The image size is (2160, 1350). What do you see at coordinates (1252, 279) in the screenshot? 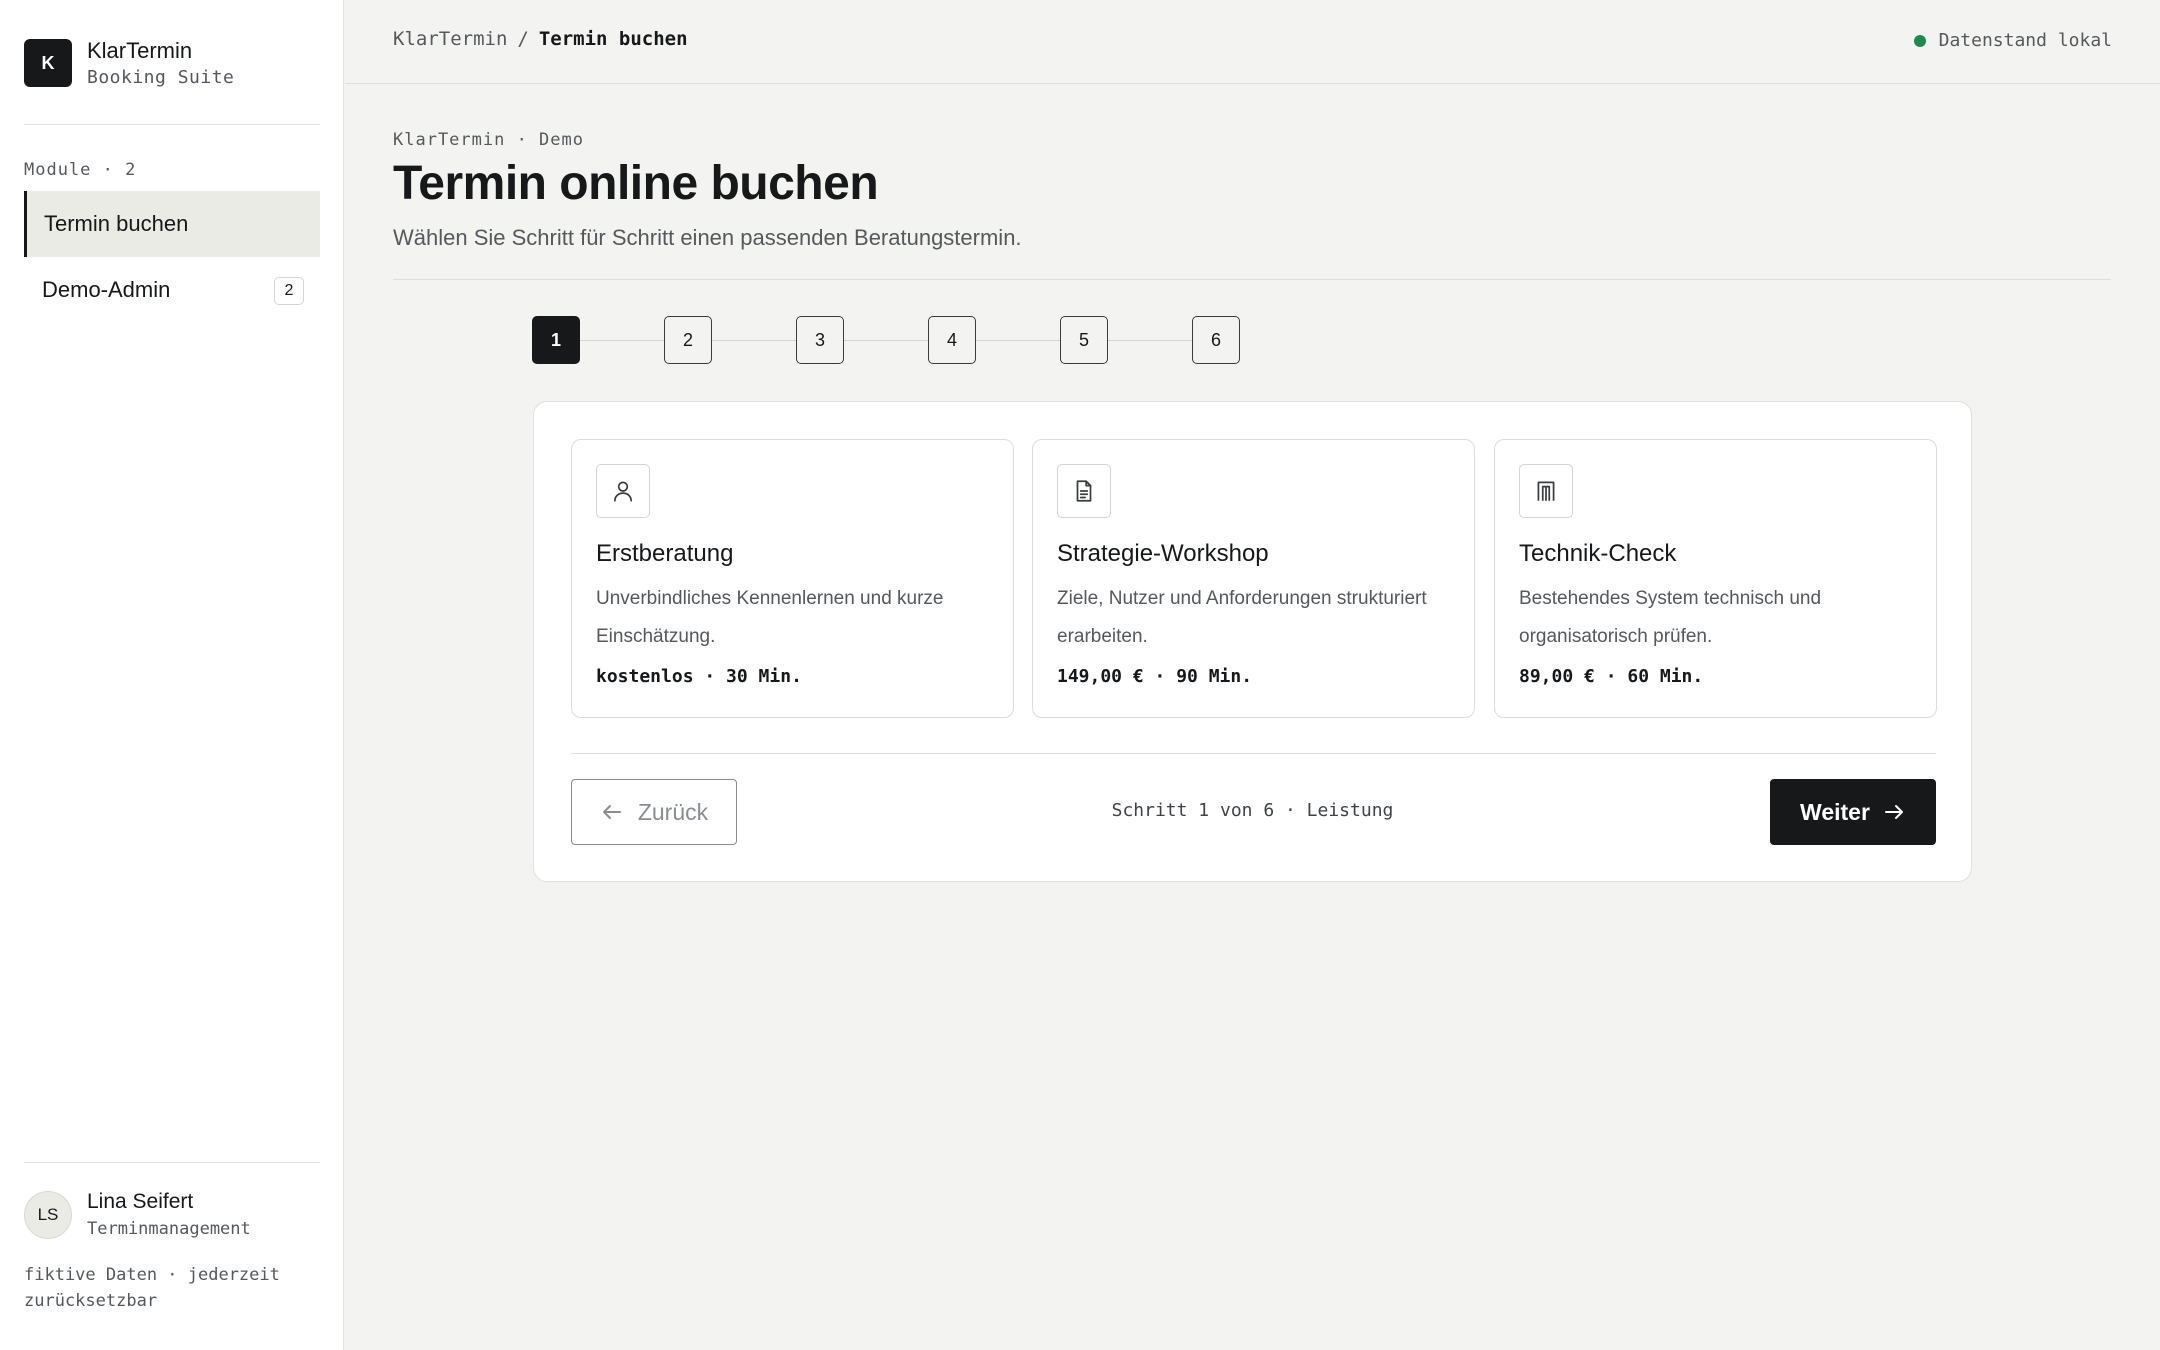
I see `header-divider` at bounding box center [1252, 279].